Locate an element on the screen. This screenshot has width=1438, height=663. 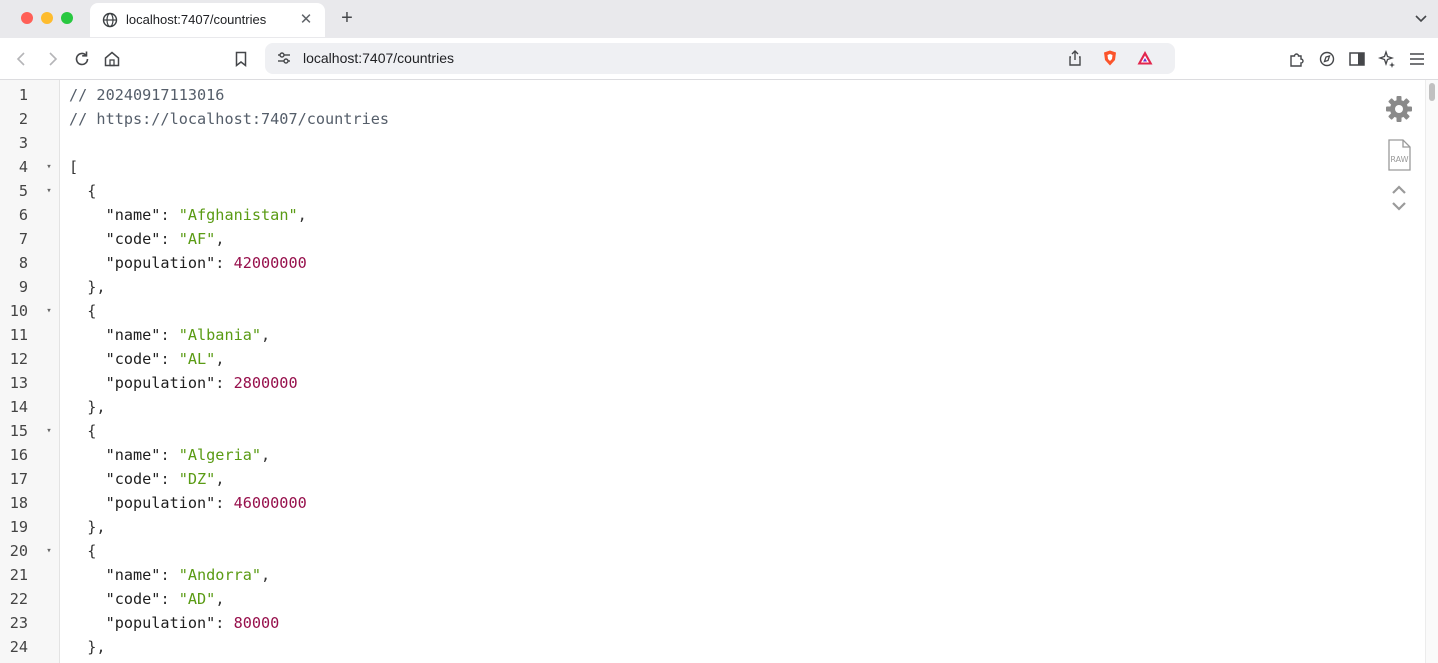
json-punctuation: [ is located at coordinates (74, 167).